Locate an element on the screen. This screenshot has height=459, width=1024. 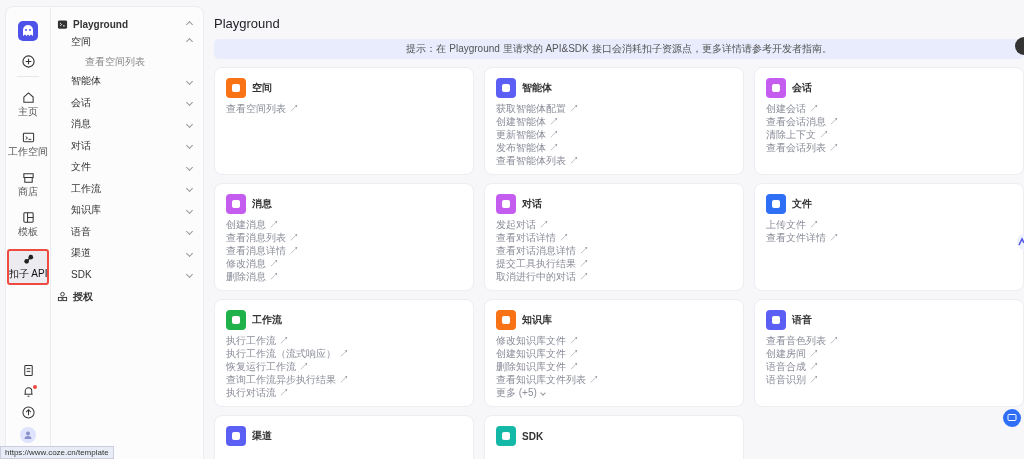
card-title: 渠道 is located at coordinates (262, 436).